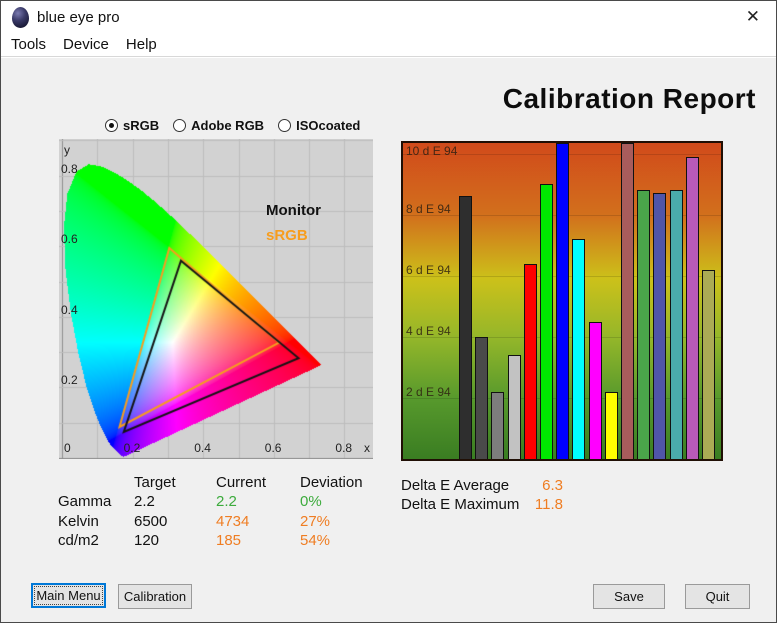 This screenshot has width=777, height=623. What do you see at coordinates (78, 521) in the screenshot?
I see `row-label-kelvin: Kelvin` at bounding box center [78, 521].